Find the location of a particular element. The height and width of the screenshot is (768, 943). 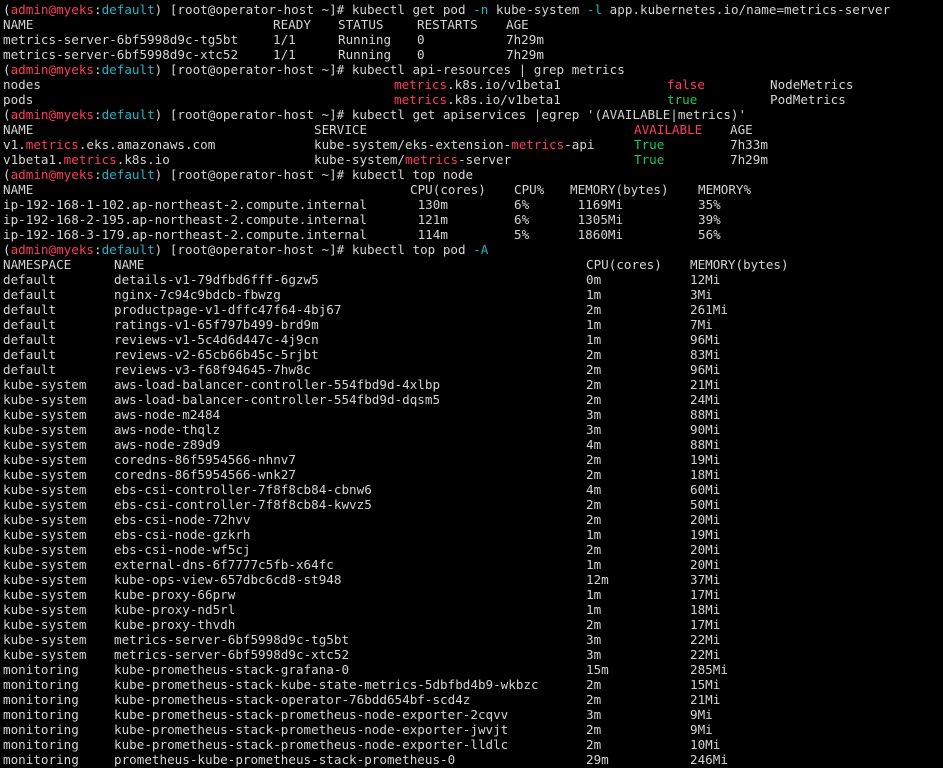

pod-metrics-row-col-1: coredns-86f5954566-nhnv7 is located at coordinates (205, 459).